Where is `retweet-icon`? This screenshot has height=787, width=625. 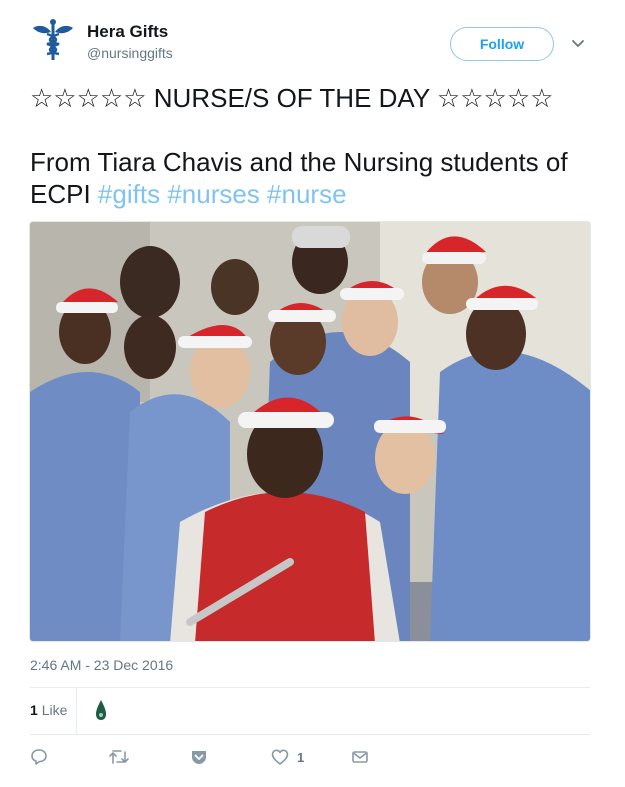 retweet-icon is located at coordinates (119, 757).